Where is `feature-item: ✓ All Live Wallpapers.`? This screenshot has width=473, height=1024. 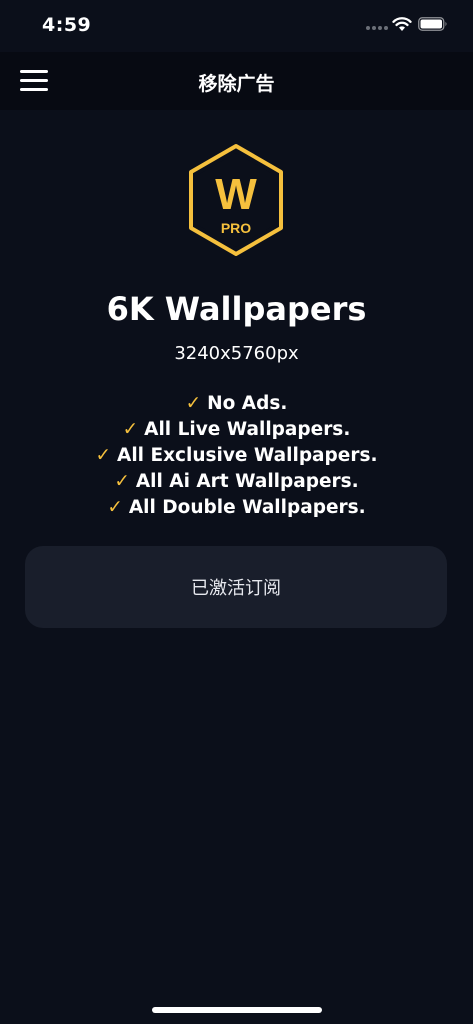 feature-item: ✓ All Live Wallpapers. is located at coordinates (236, 430).